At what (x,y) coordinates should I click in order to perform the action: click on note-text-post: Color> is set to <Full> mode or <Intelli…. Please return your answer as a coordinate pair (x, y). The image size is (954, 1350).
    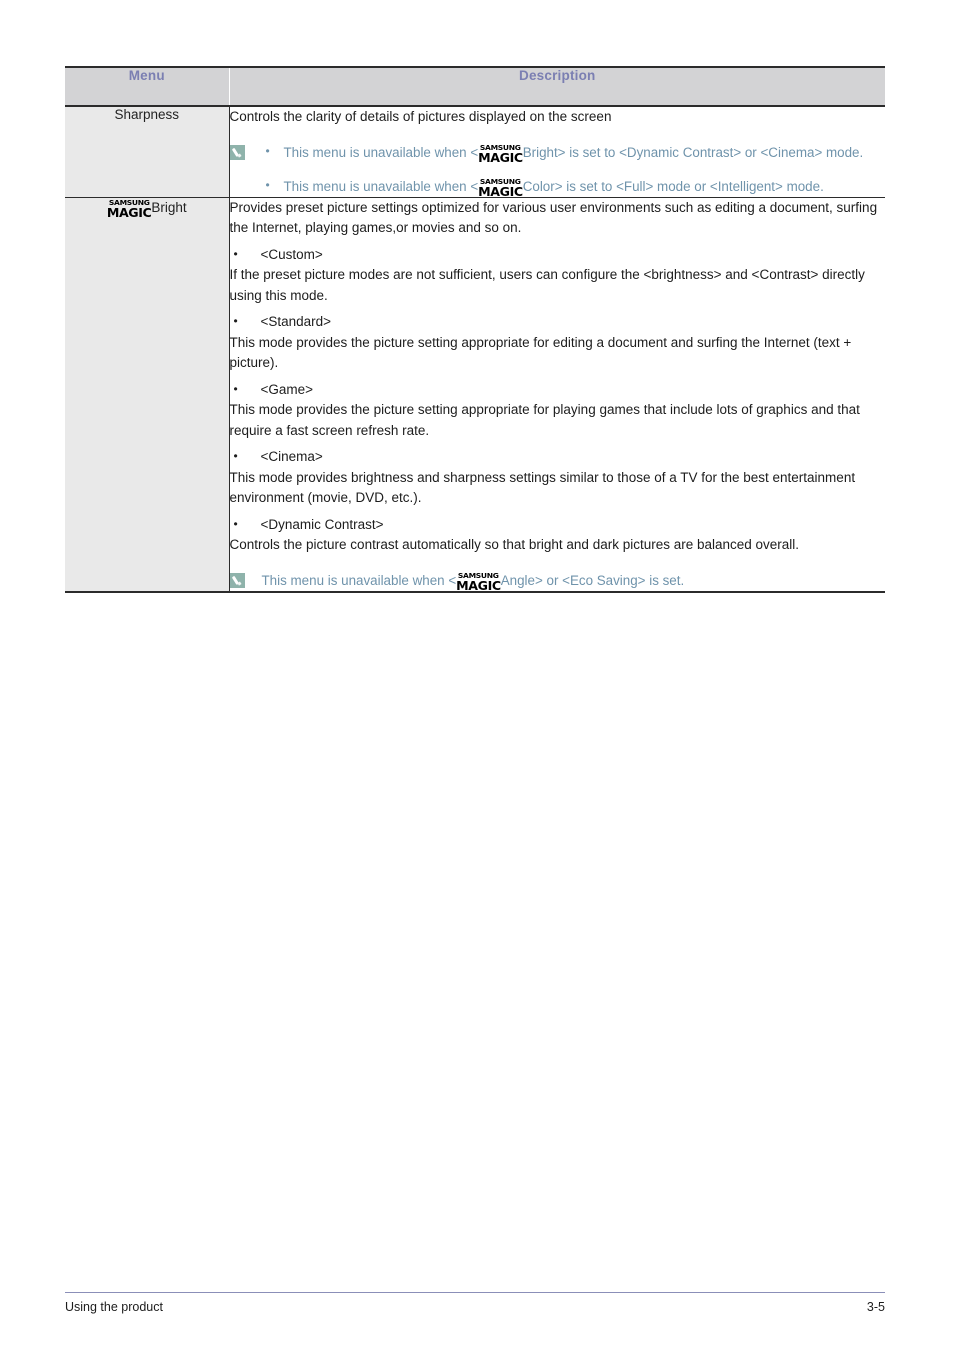
    Looking at the image, I should click on (673, 186).